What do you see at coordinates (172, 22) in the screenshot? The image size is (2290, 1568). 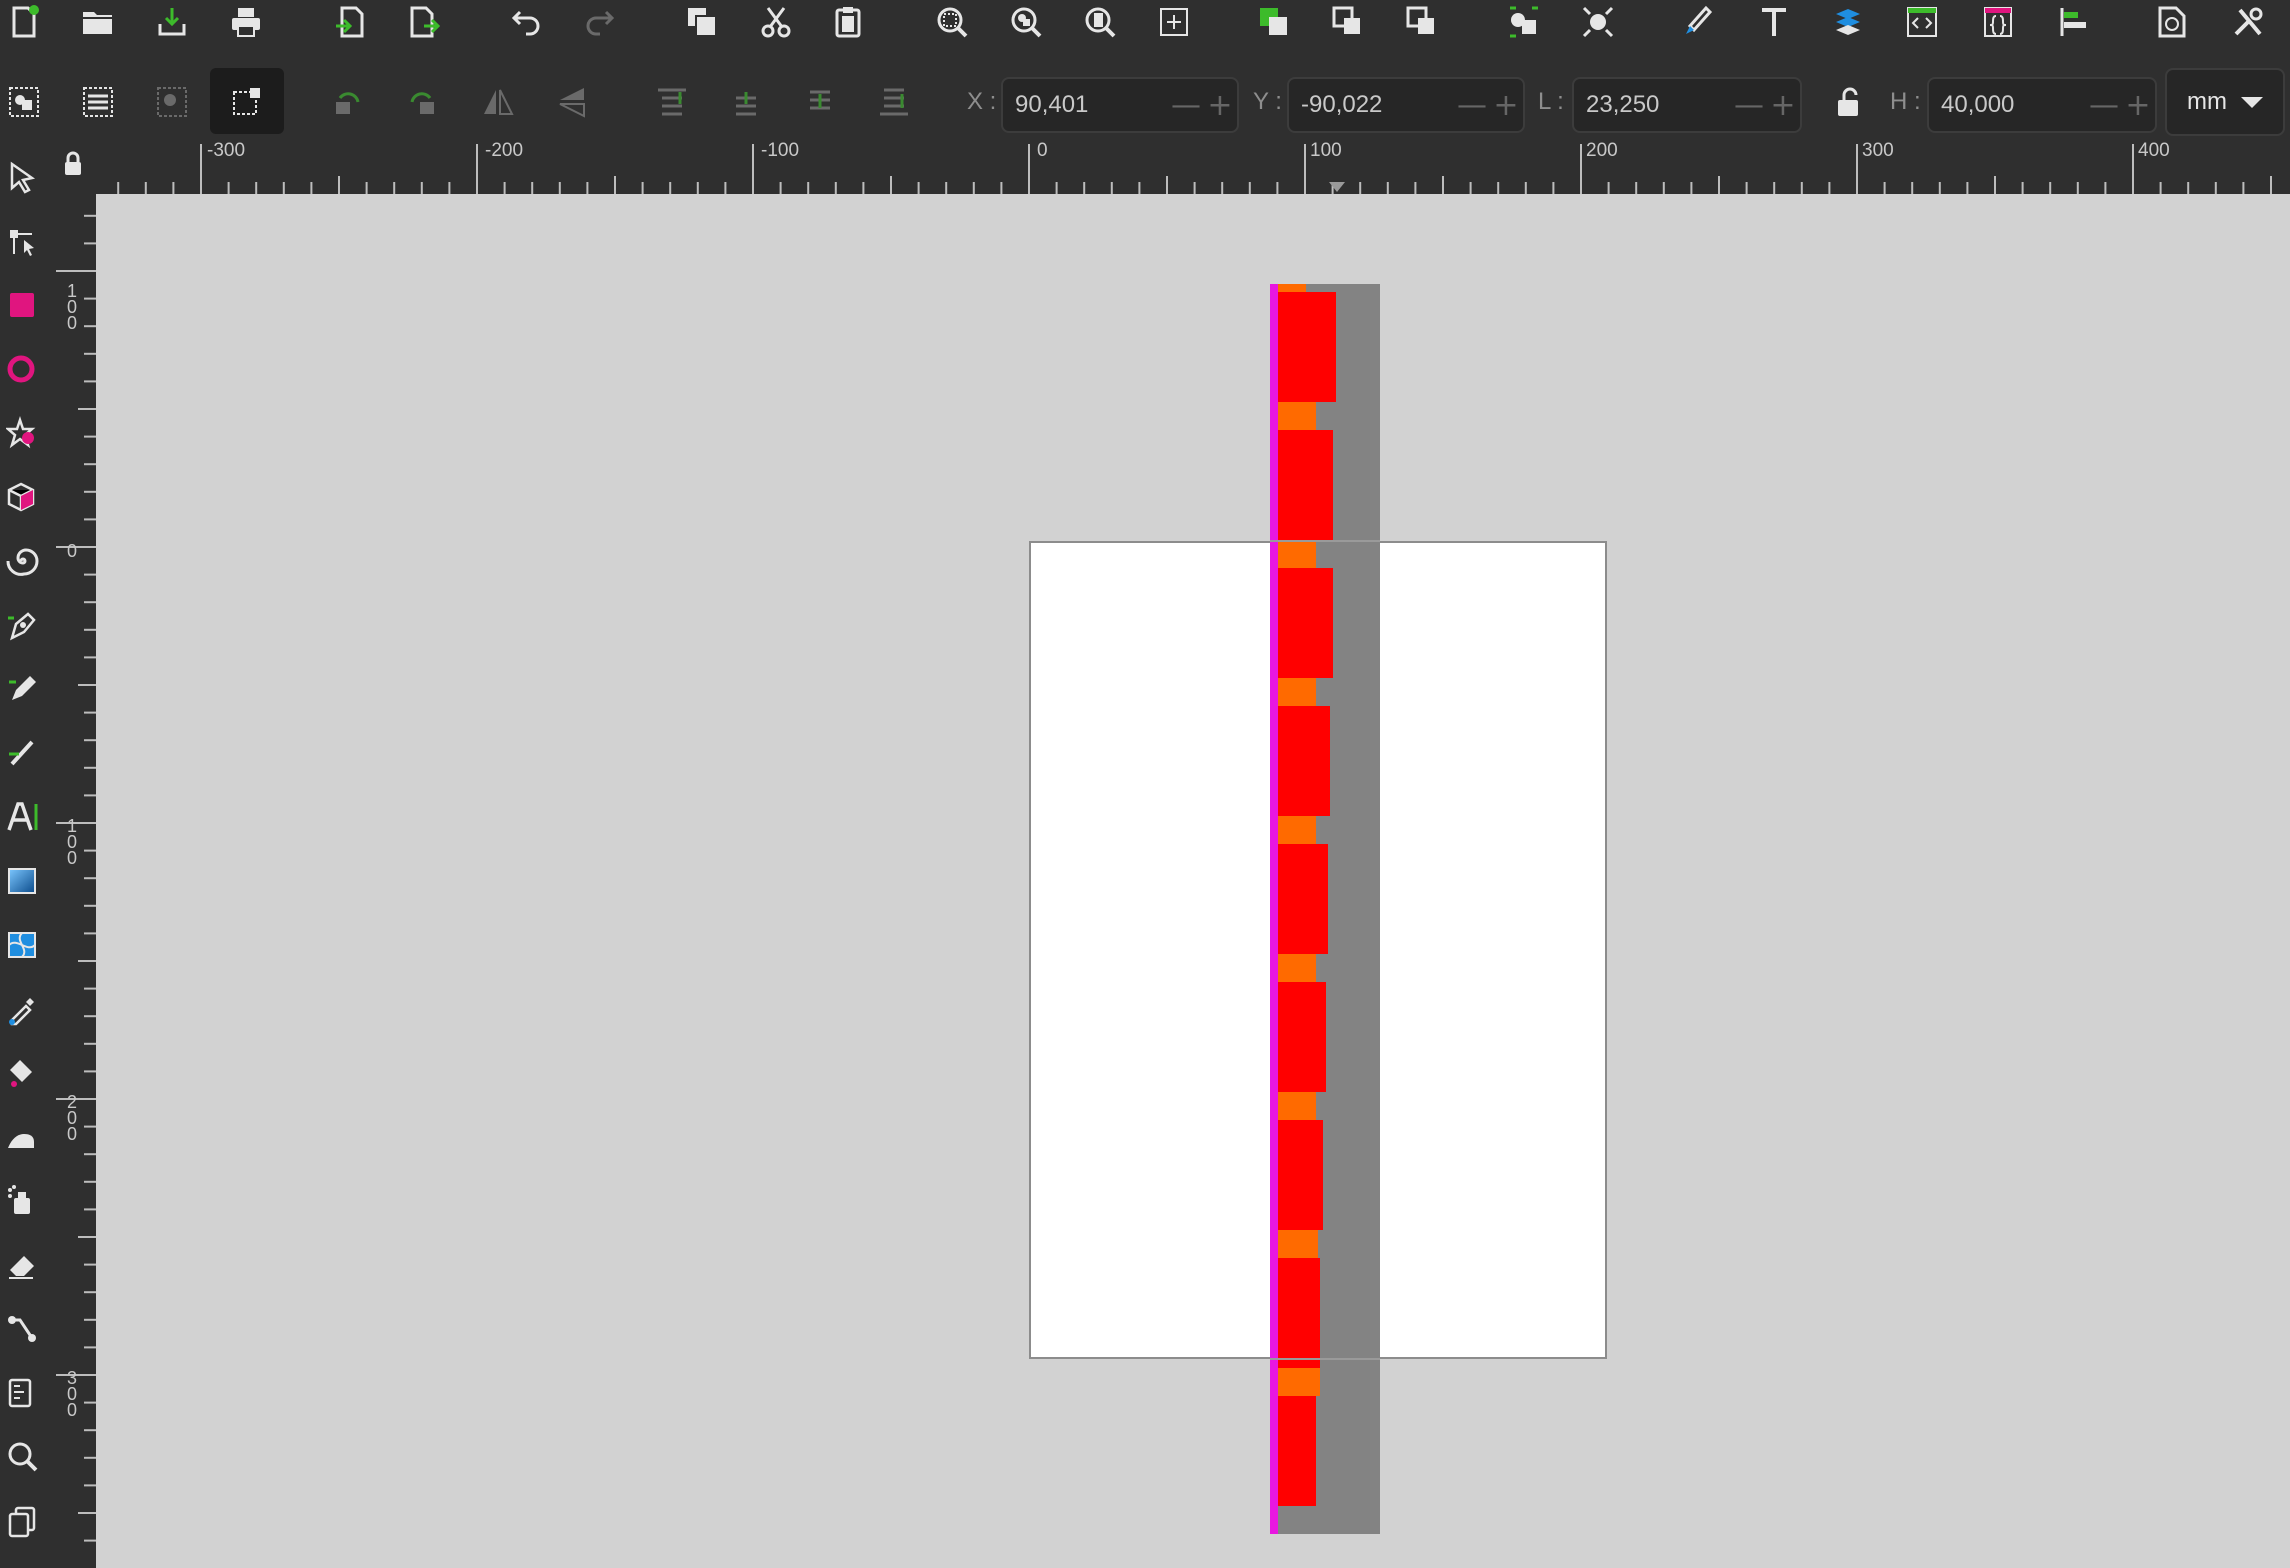 I see `save-icon` at bounding box center [172, 22].